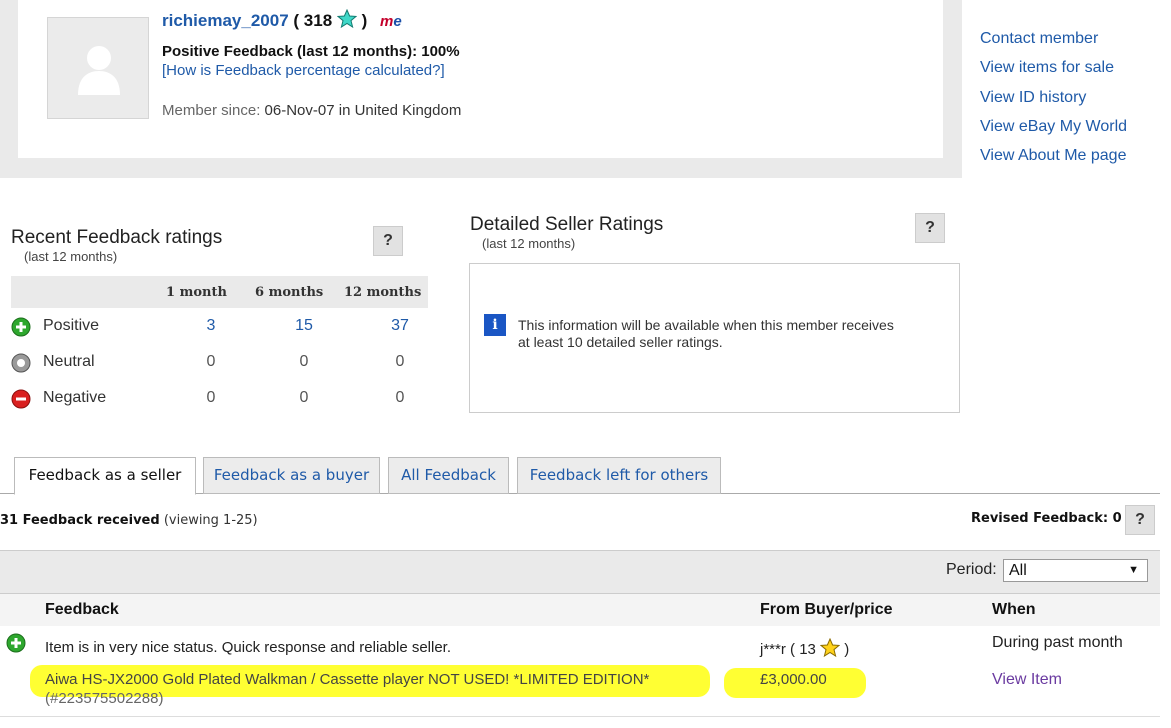  I want to click on header-when: When, so click(1014, 609).